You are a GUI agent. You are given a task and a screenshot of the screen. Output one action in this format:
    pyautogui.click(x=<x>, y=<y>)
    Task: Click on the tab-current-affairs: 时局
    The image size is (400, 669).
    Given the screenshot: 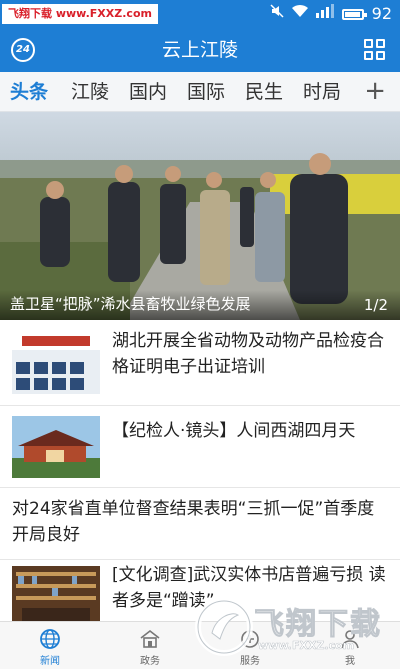 What is the action you would take?
    pyautogui.click(x=322, y=92)
    